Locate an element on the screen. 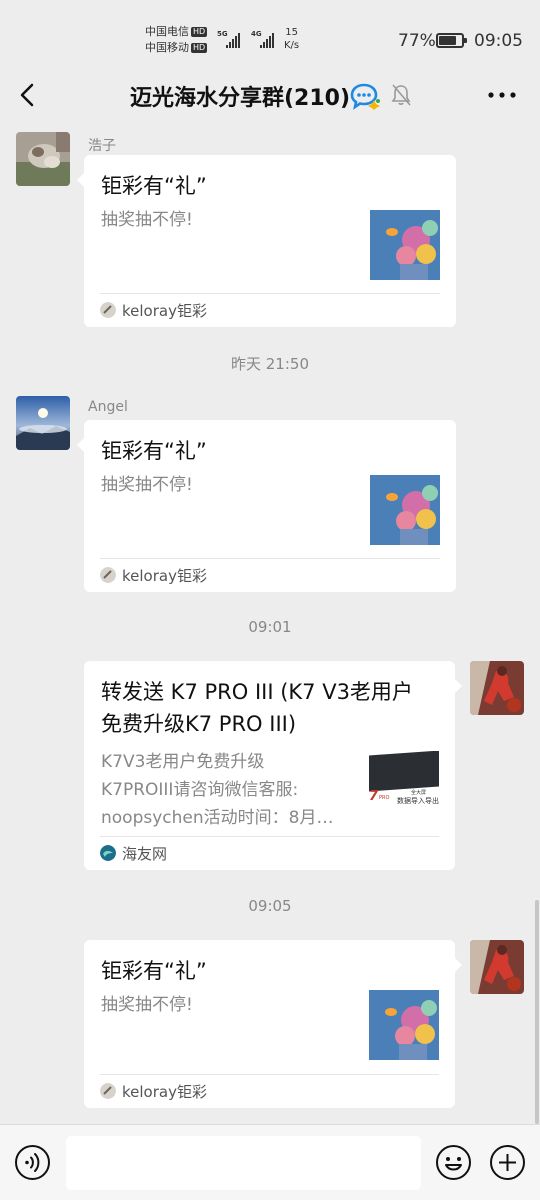 The height and width of the screenshot is (1200, 540). battery-icon is located at coordinates (451, 40).